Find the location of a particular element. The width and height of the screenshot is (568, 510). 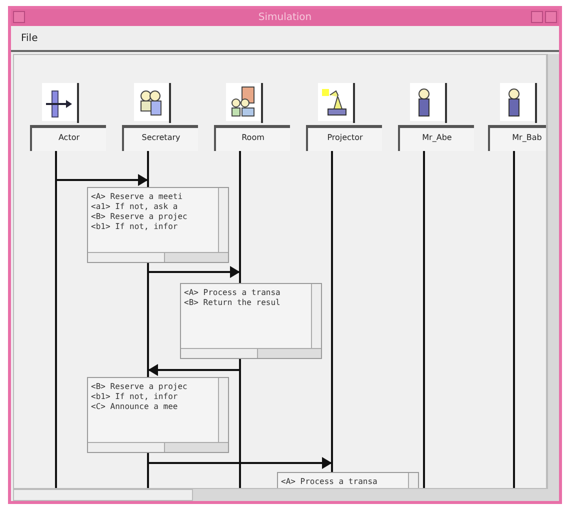

object-label: Secretary is located at coordinates (160, 138).